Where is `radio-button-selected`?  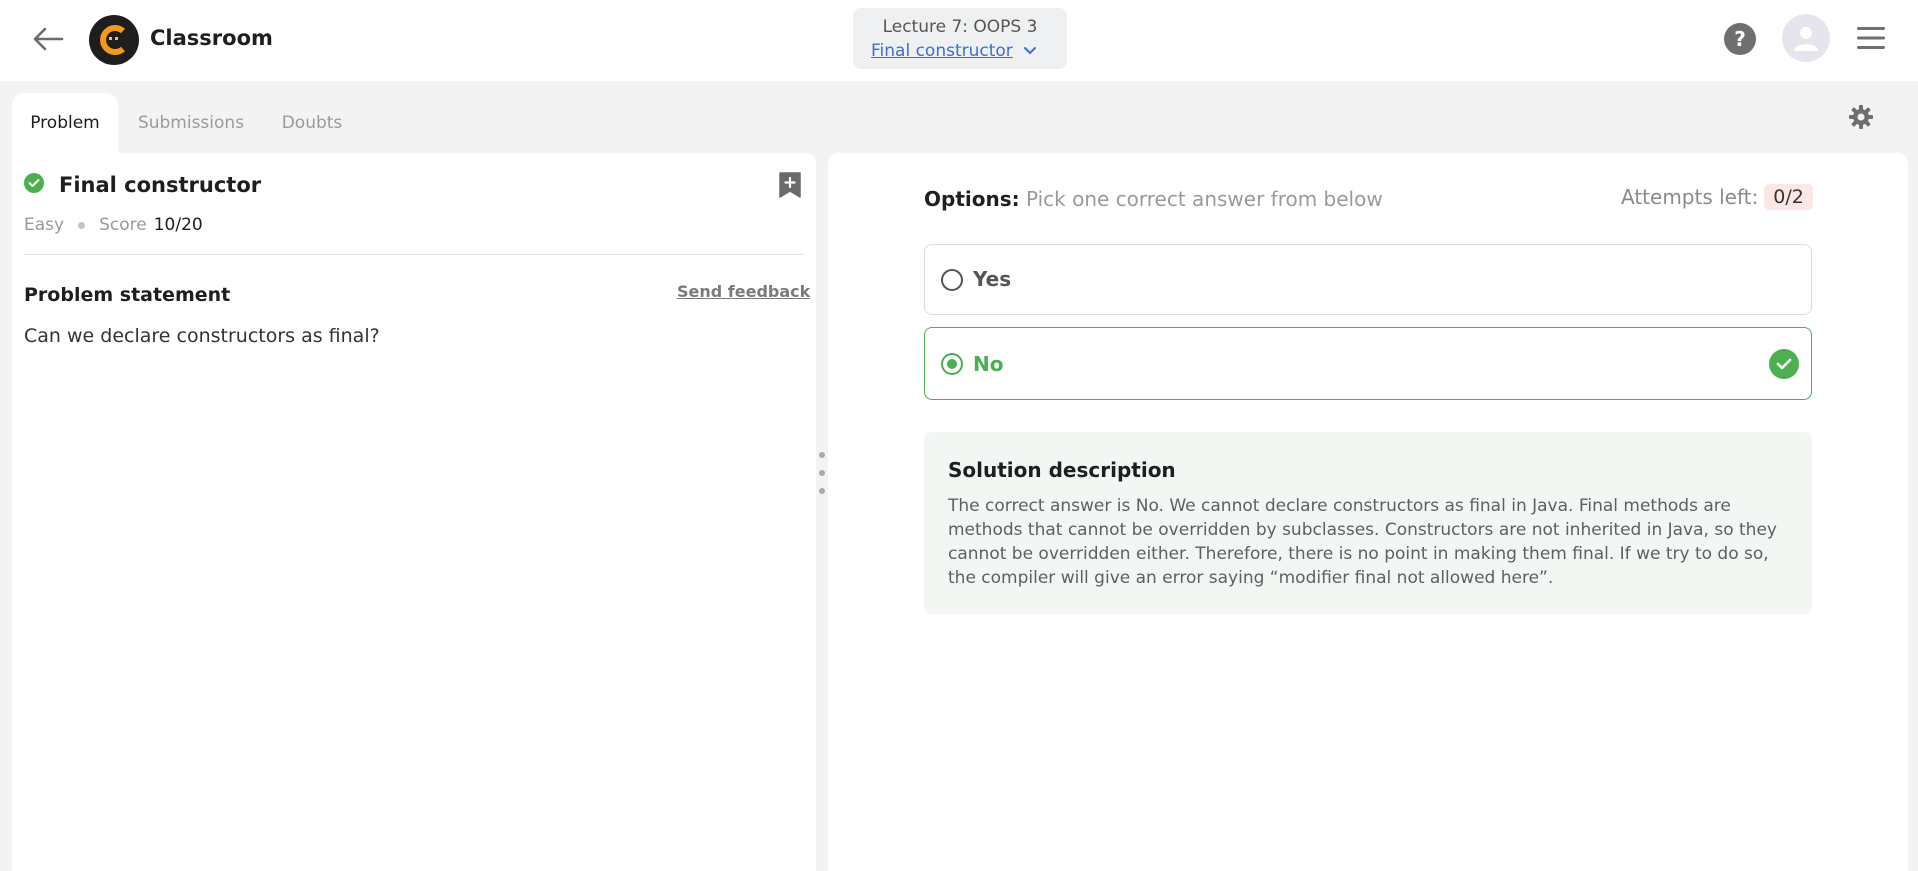 radio-button-selected is located at coordinates (952, 364).